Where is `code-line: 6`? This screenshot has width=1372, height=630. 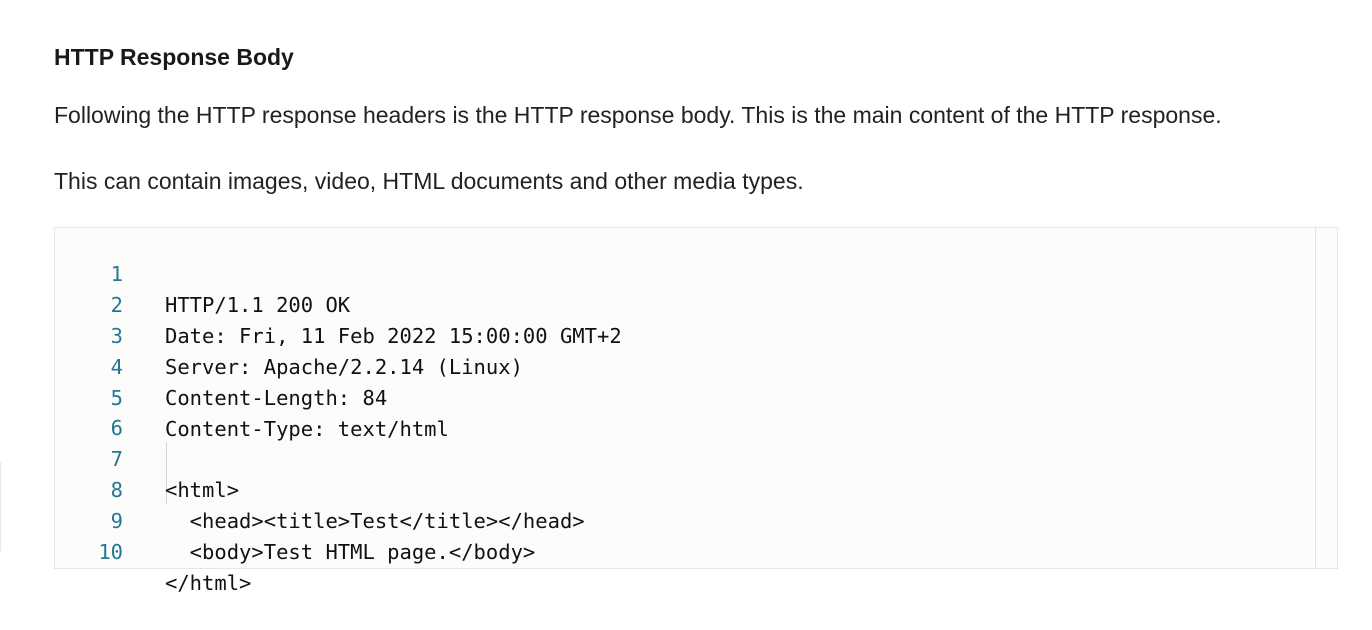
code-line: 6 is located at coordinates (680, 411).